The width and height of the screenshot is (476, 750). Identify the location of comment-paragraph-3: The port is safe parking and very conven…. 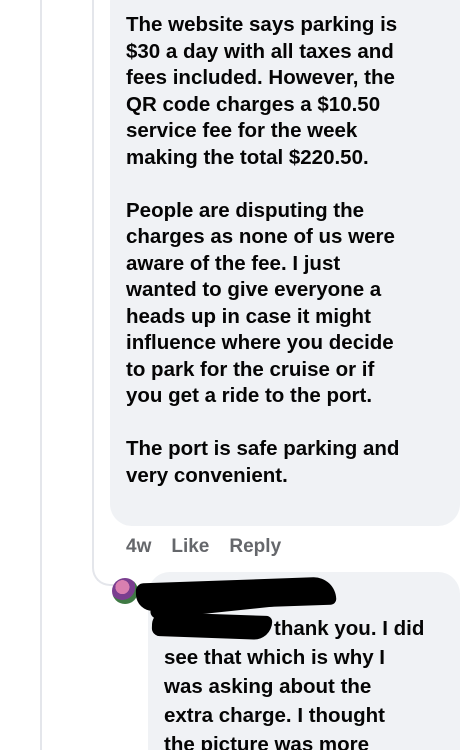
(263, 462).